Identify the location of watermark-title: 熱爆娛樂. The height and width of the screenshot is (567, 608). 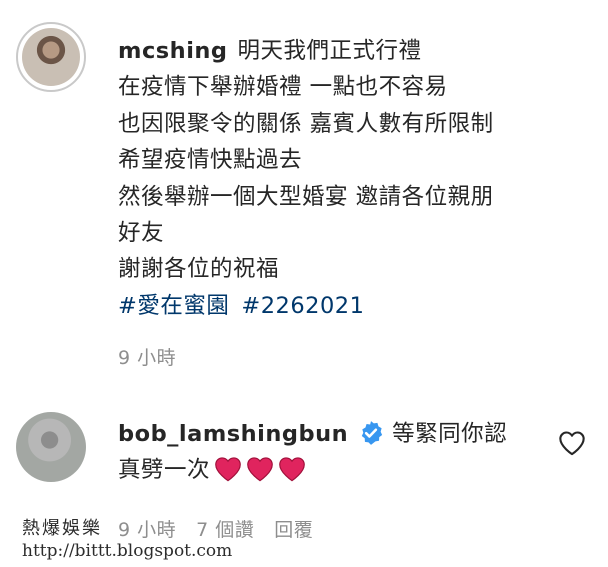
(62, 528).